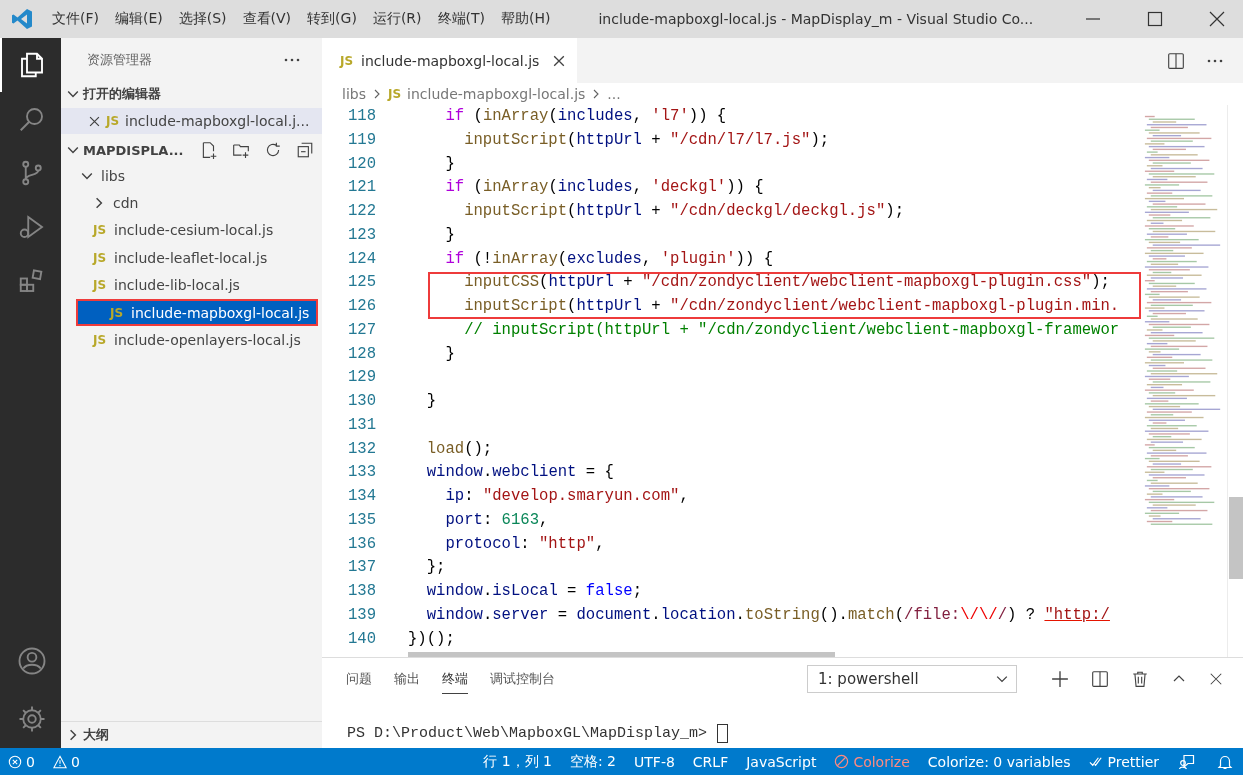 The height and width of the screenshot is (775, 1243). I want to click on plus-icon, so click(1060, 679).